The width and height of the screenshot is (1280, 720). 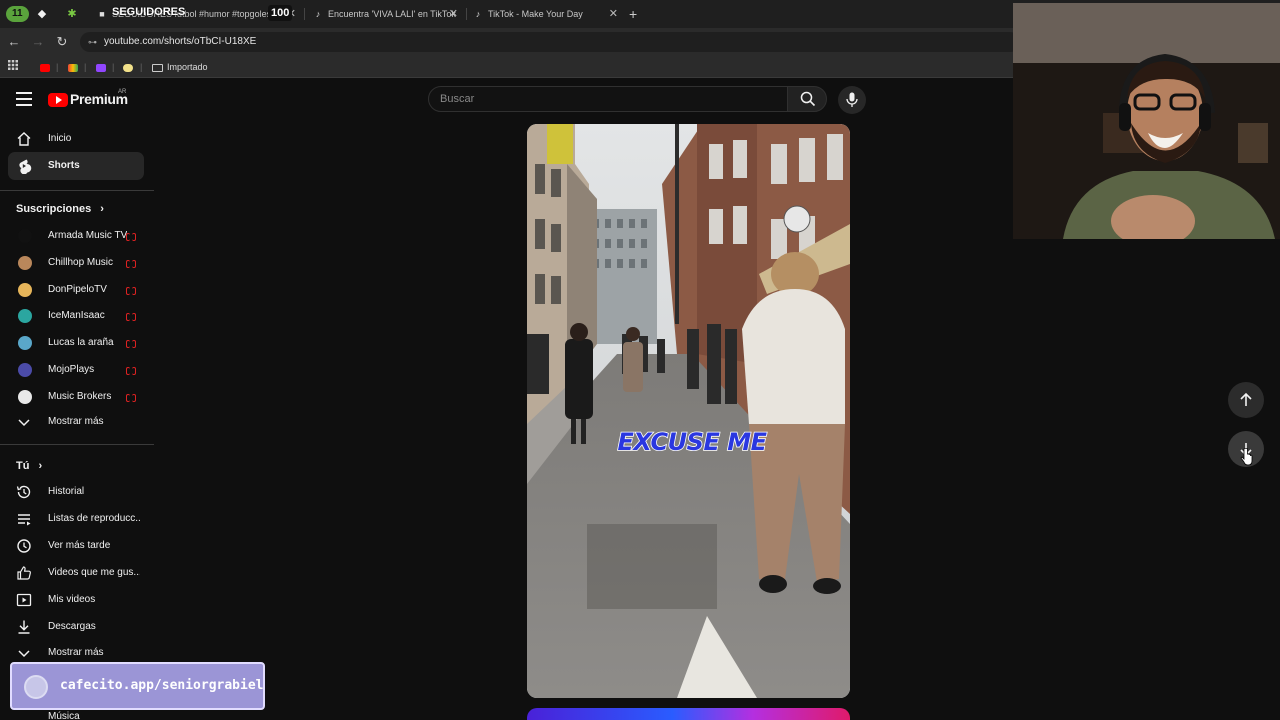 I want to click on history-icon, so click(x=23, y=492).